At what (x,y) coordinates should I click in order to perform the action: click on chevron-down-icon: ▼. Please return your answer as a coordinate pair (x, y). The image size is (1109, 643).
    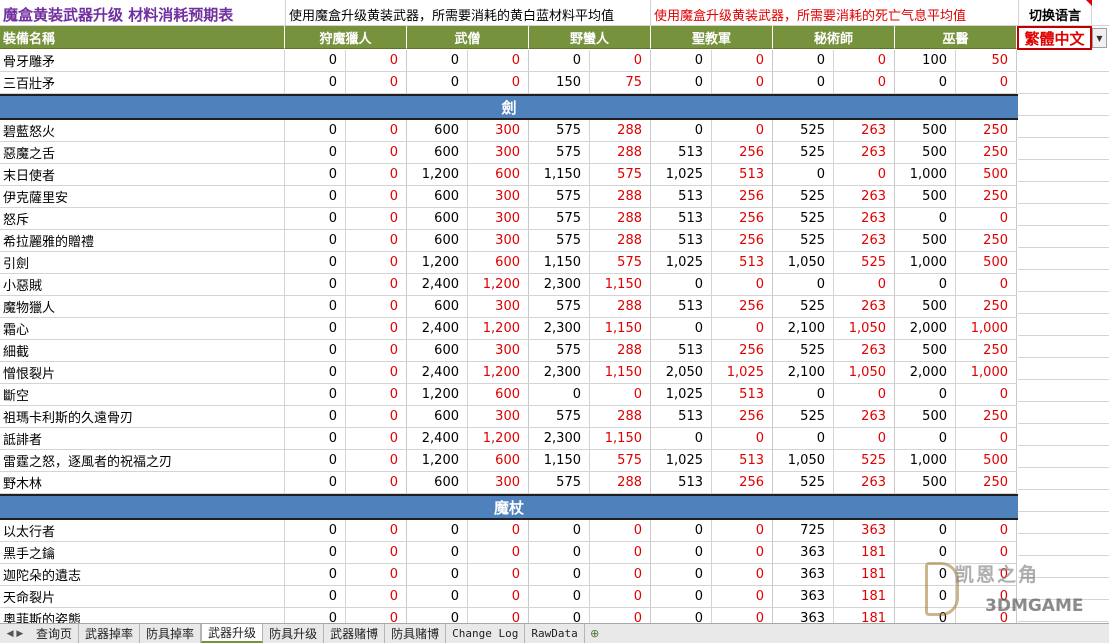
    Looking at the image, I should click on (1099, 38).